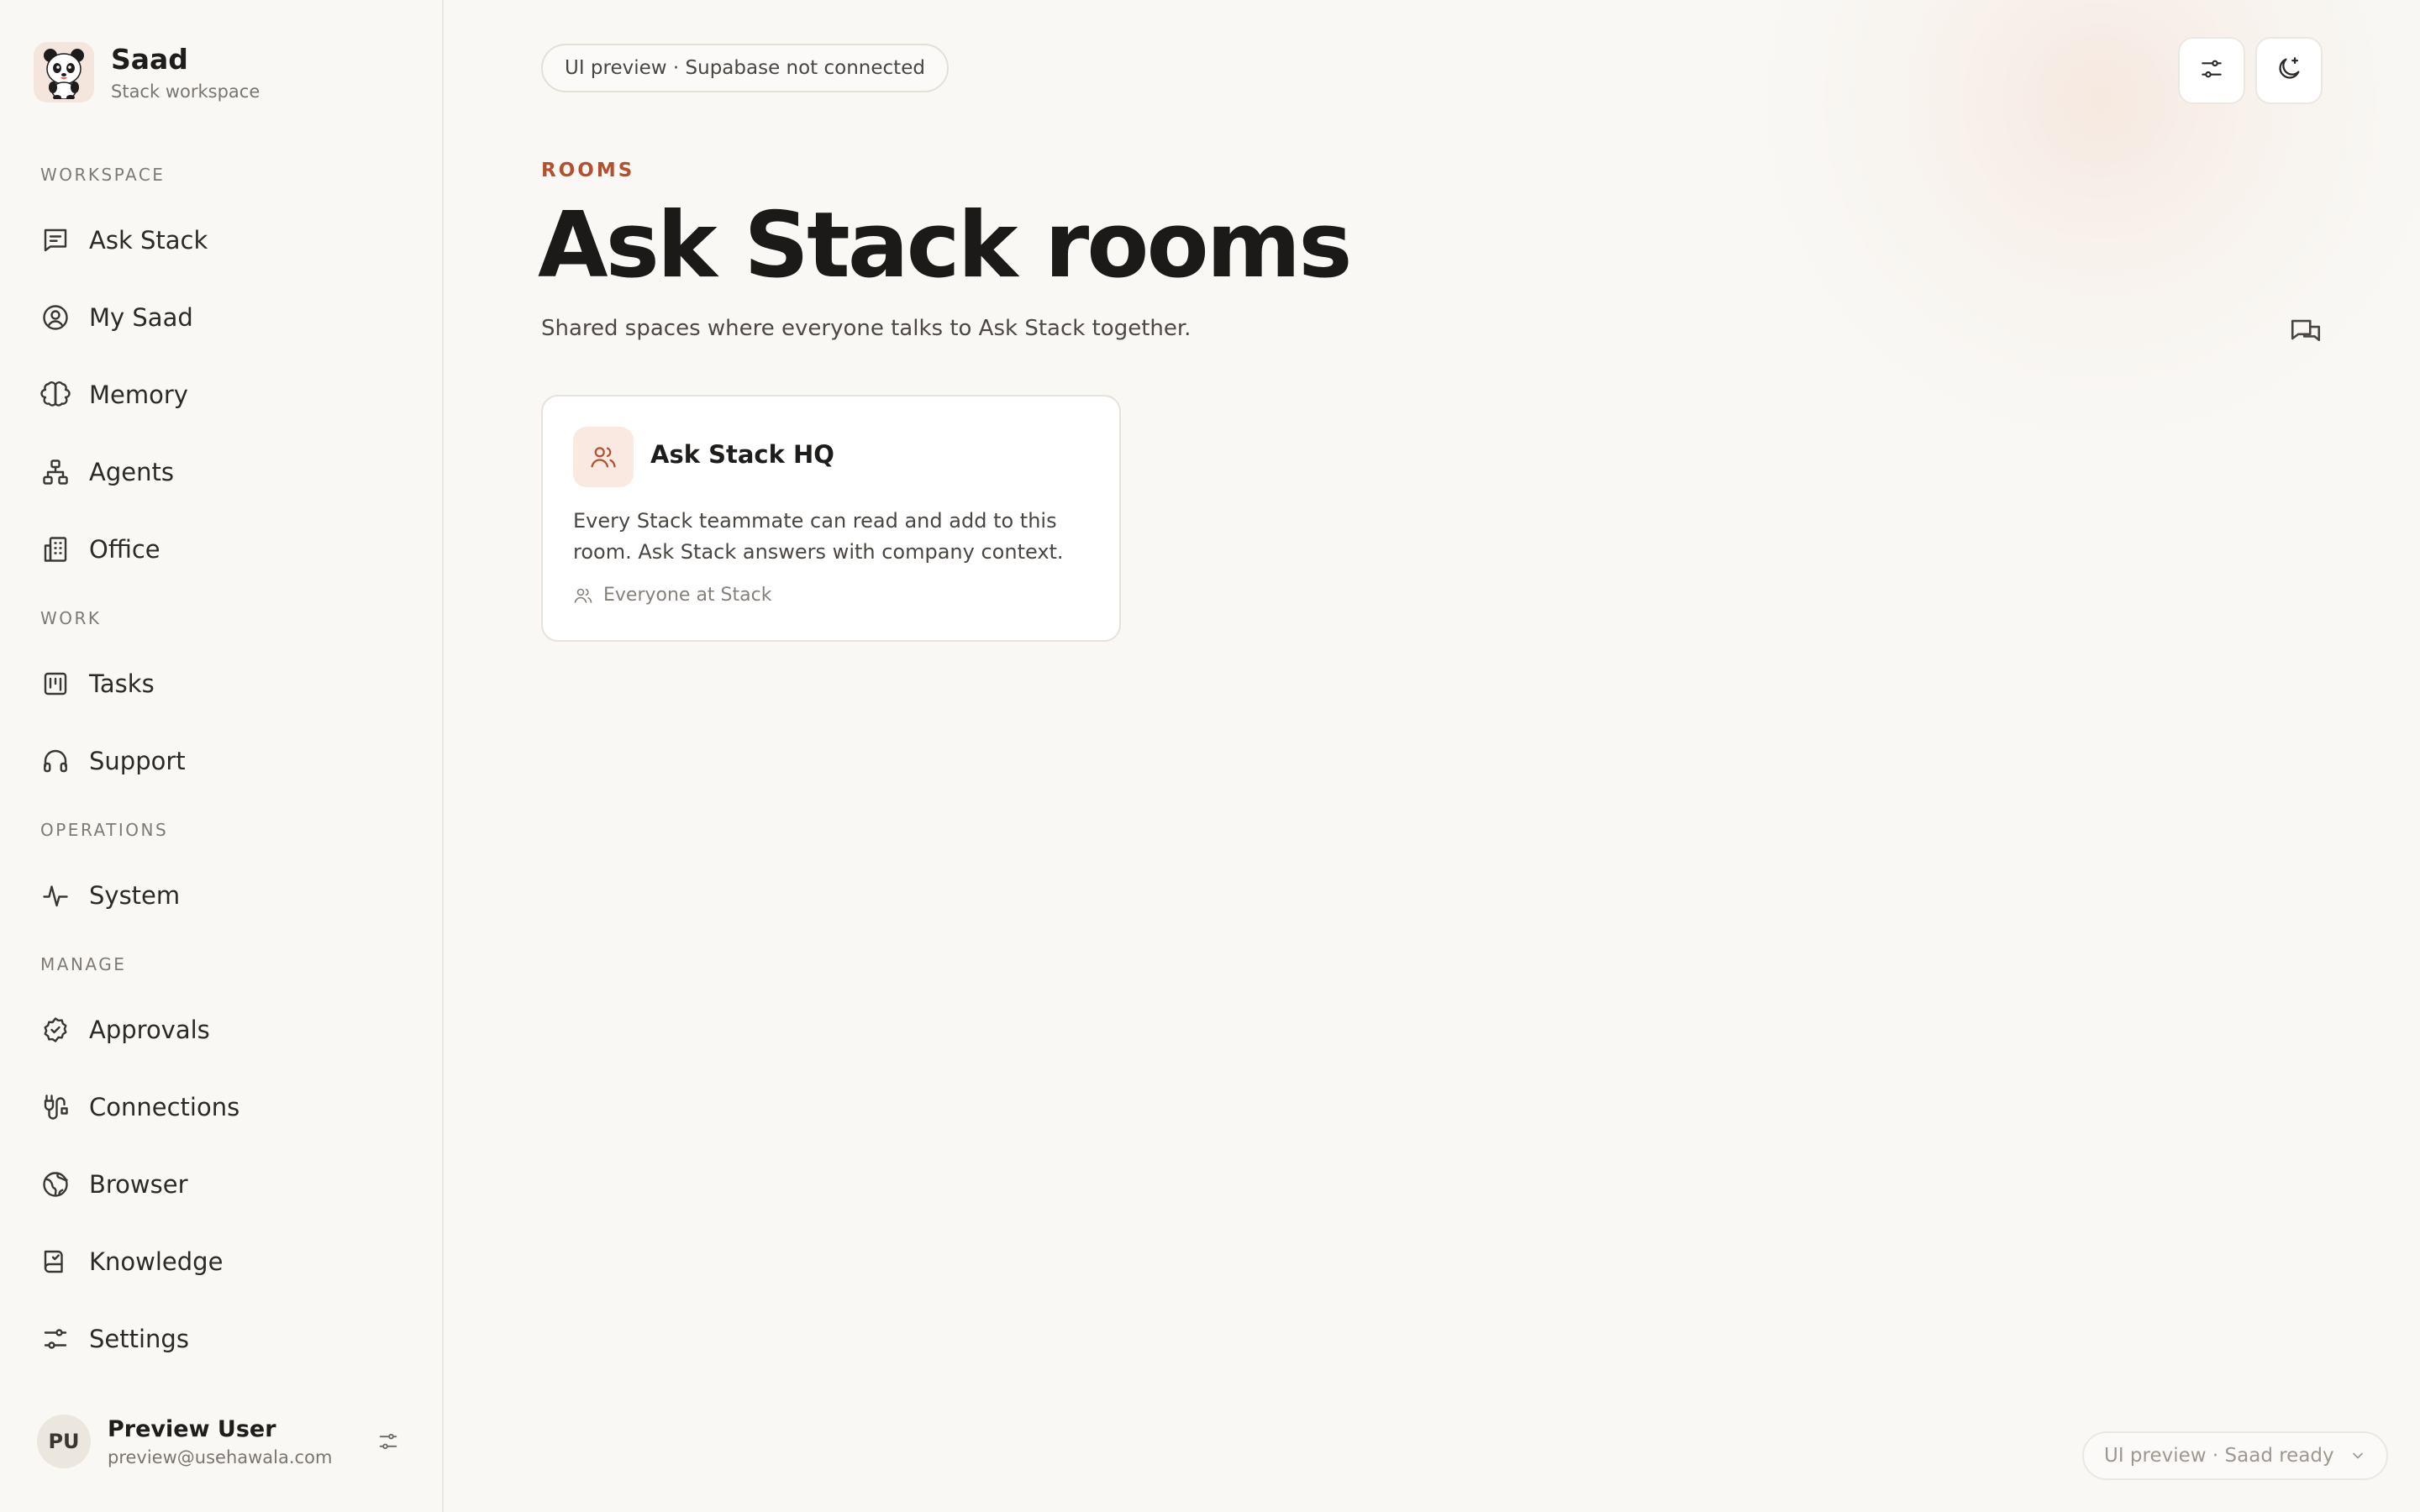  Describe the element at coordinates (223, 1030) in the screenshot. I see `sidebar-item-approvals: Approvals` at that location.